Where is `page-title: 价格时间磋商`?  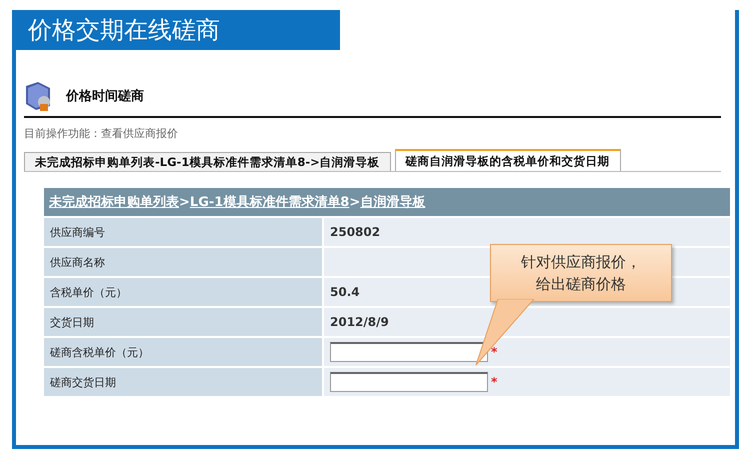
page-title: 价格时间磋商 is located at coordinates (105, 96).